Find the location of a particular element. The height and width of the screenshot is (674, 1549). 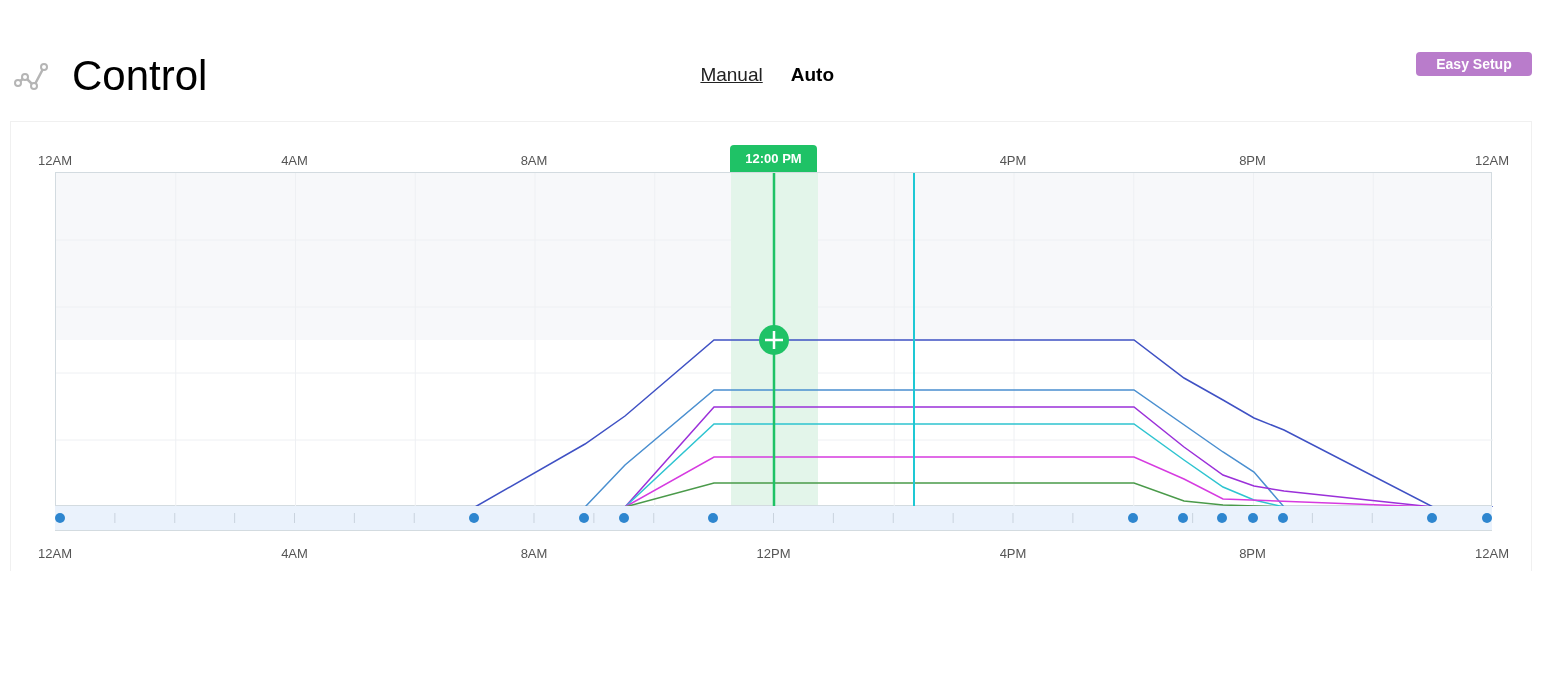

current-time-badge: 12:00 PM is located at coordinates (773, 158).